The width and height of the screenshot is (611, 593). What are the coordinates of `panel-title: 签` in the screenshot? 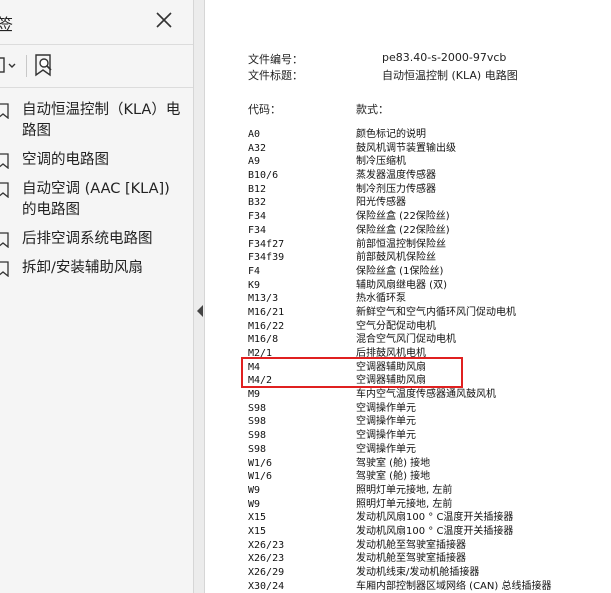 It's located at (7, 24).